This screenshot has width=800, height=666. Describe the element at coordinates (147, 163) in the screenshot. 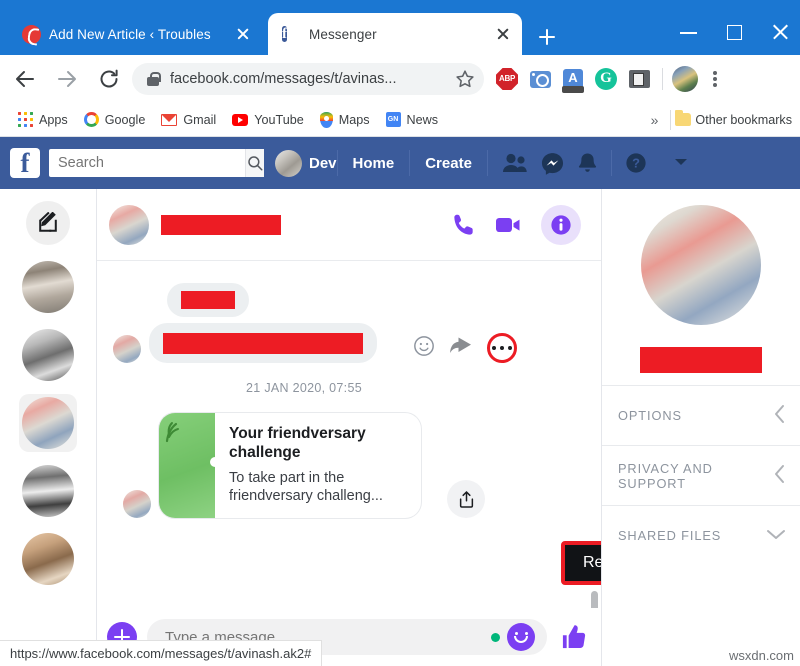

I see `search-input` at that location.